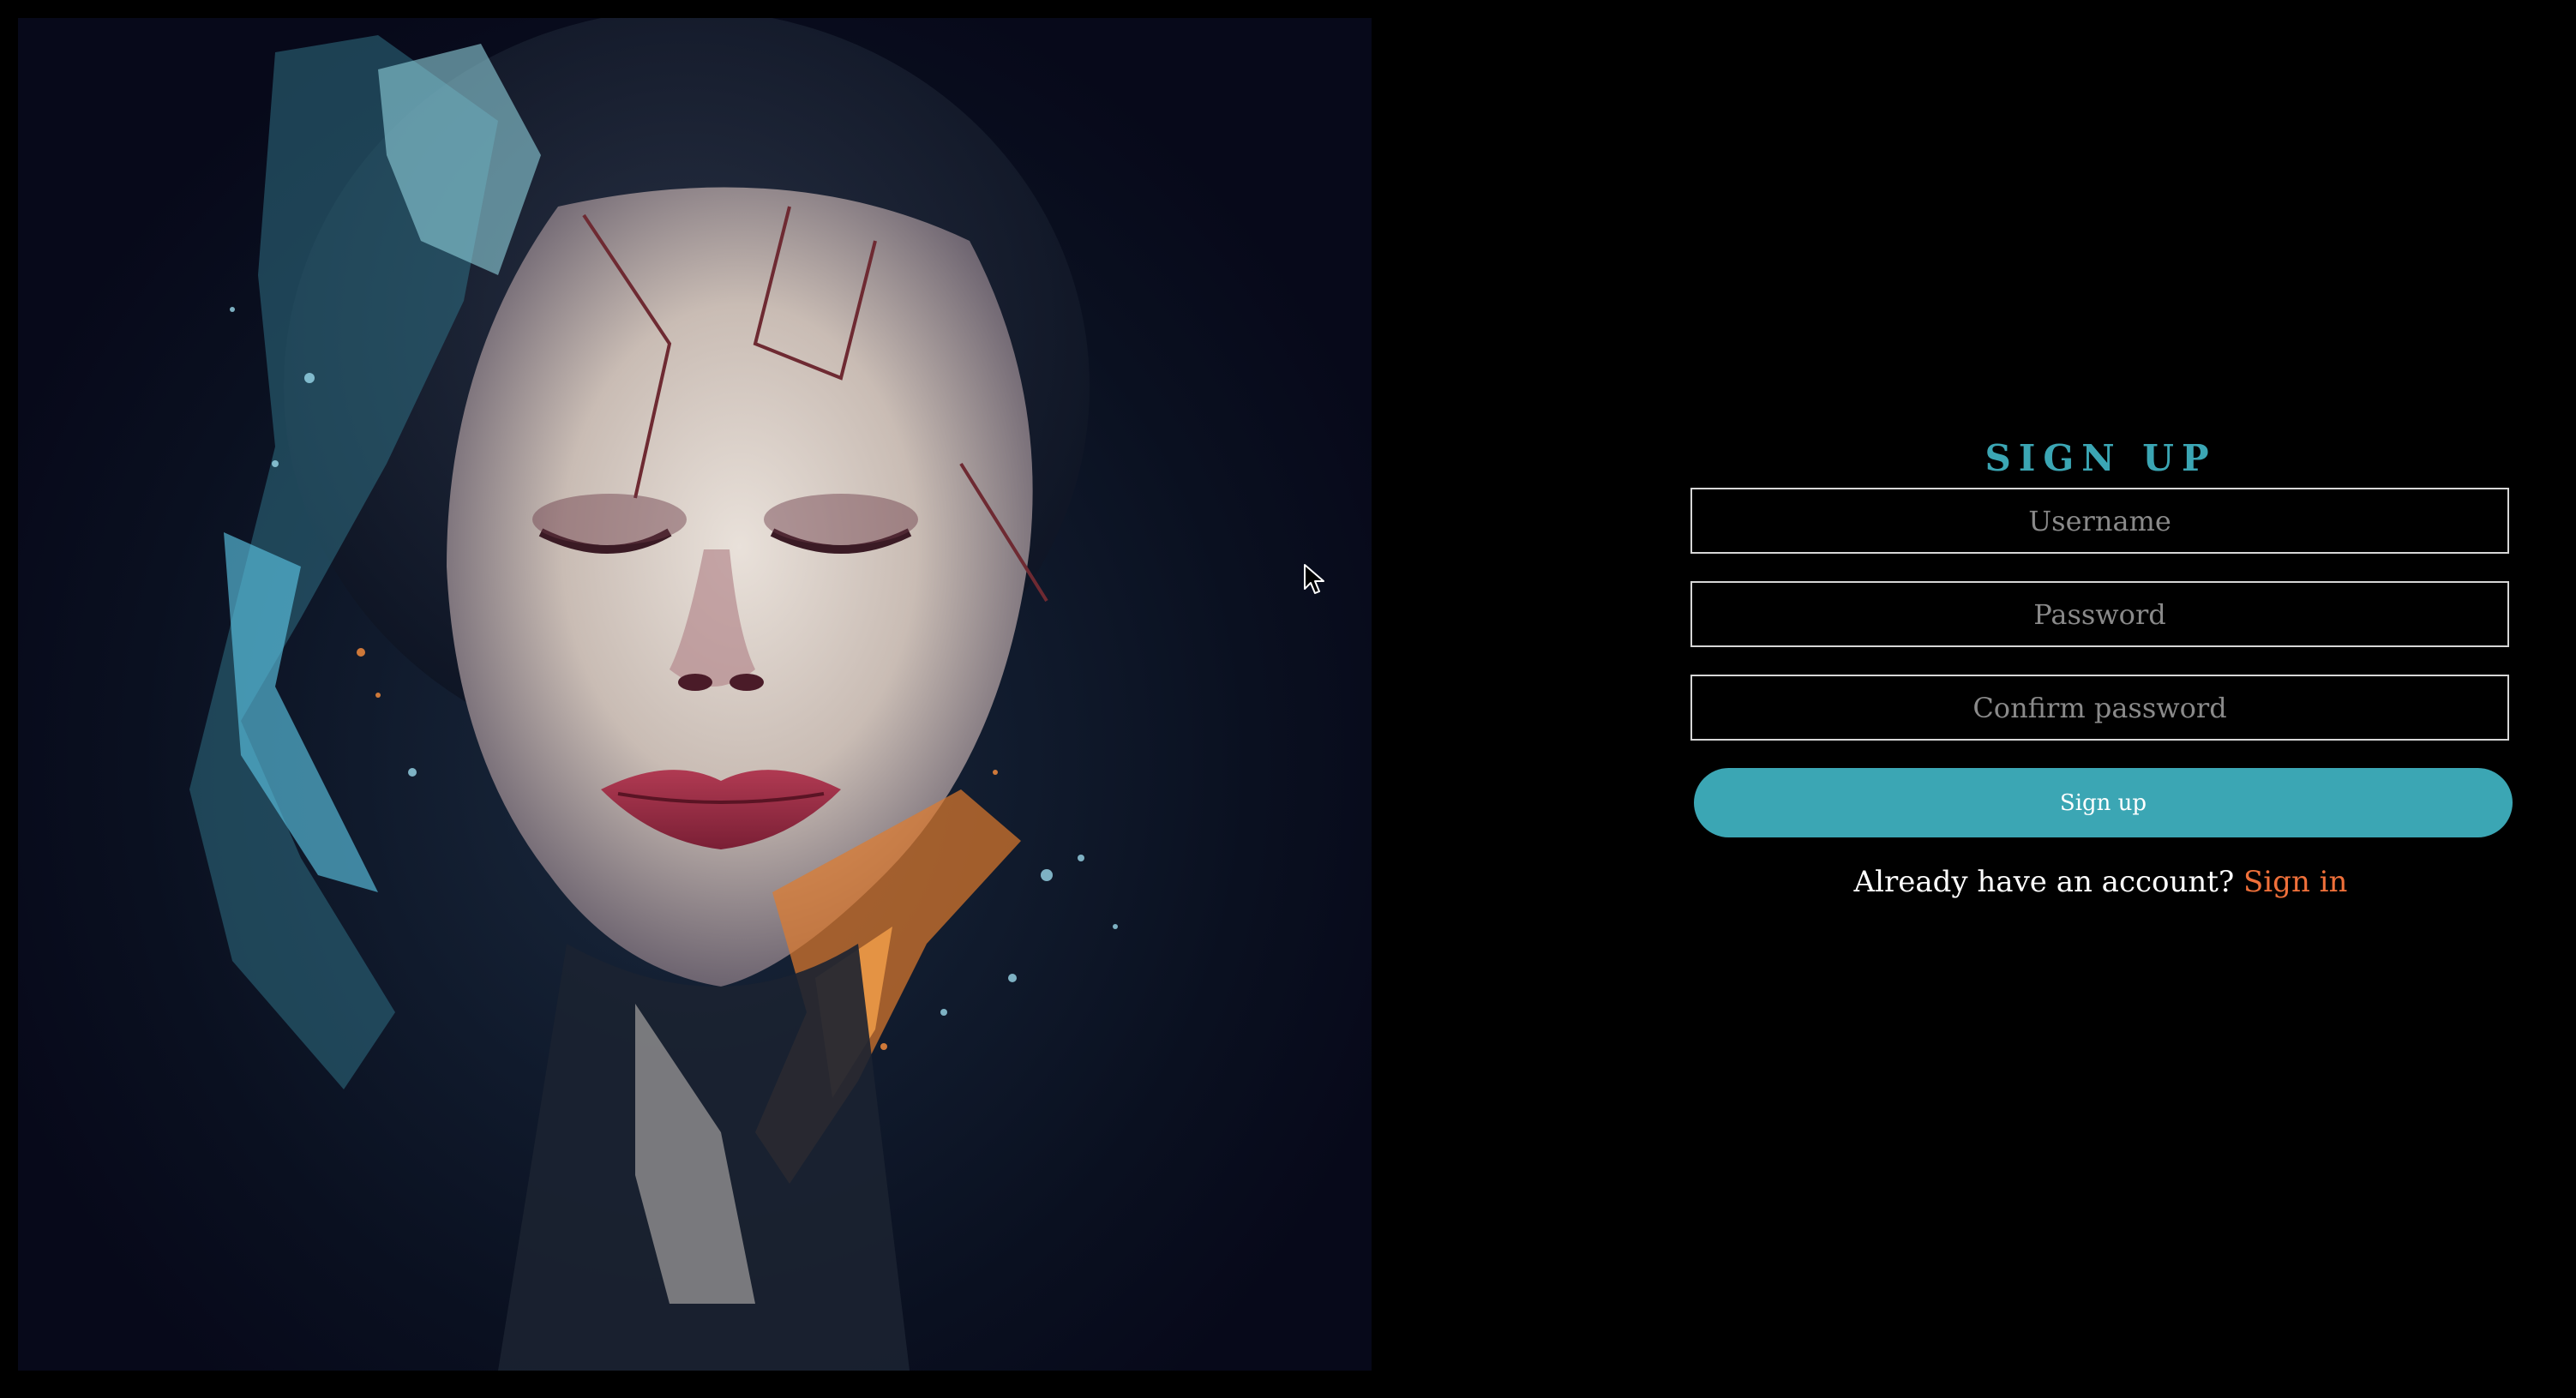 This screenshot has height=1398, width=2576. What do you see at coordinates (2101, 458) in the screenshot?
I see `page-title: SIGN UP` at bounding box center [2101, 458].